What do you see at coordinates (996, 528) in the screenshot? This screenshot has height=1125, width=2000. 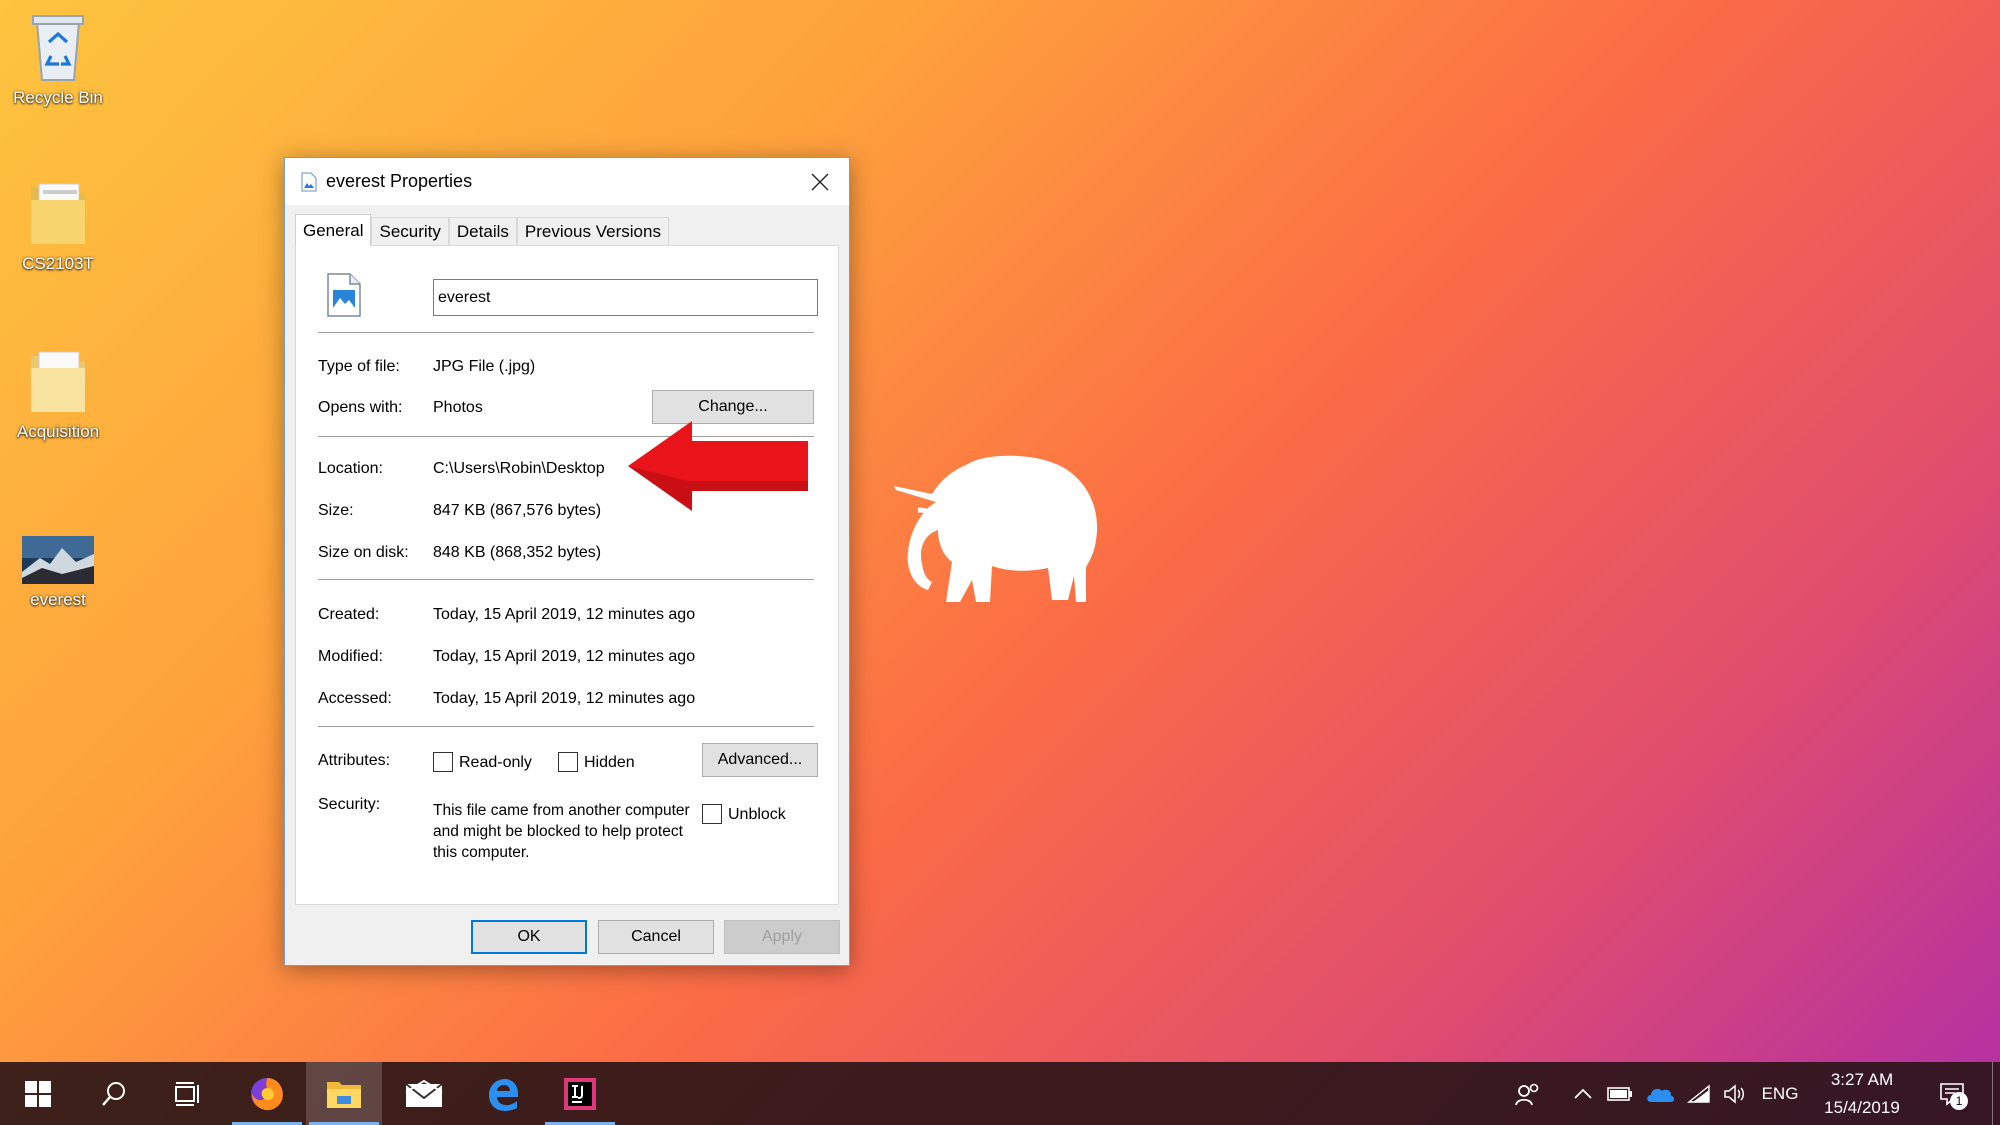 I see `elephant-logo` at bounding box center [996, 528].